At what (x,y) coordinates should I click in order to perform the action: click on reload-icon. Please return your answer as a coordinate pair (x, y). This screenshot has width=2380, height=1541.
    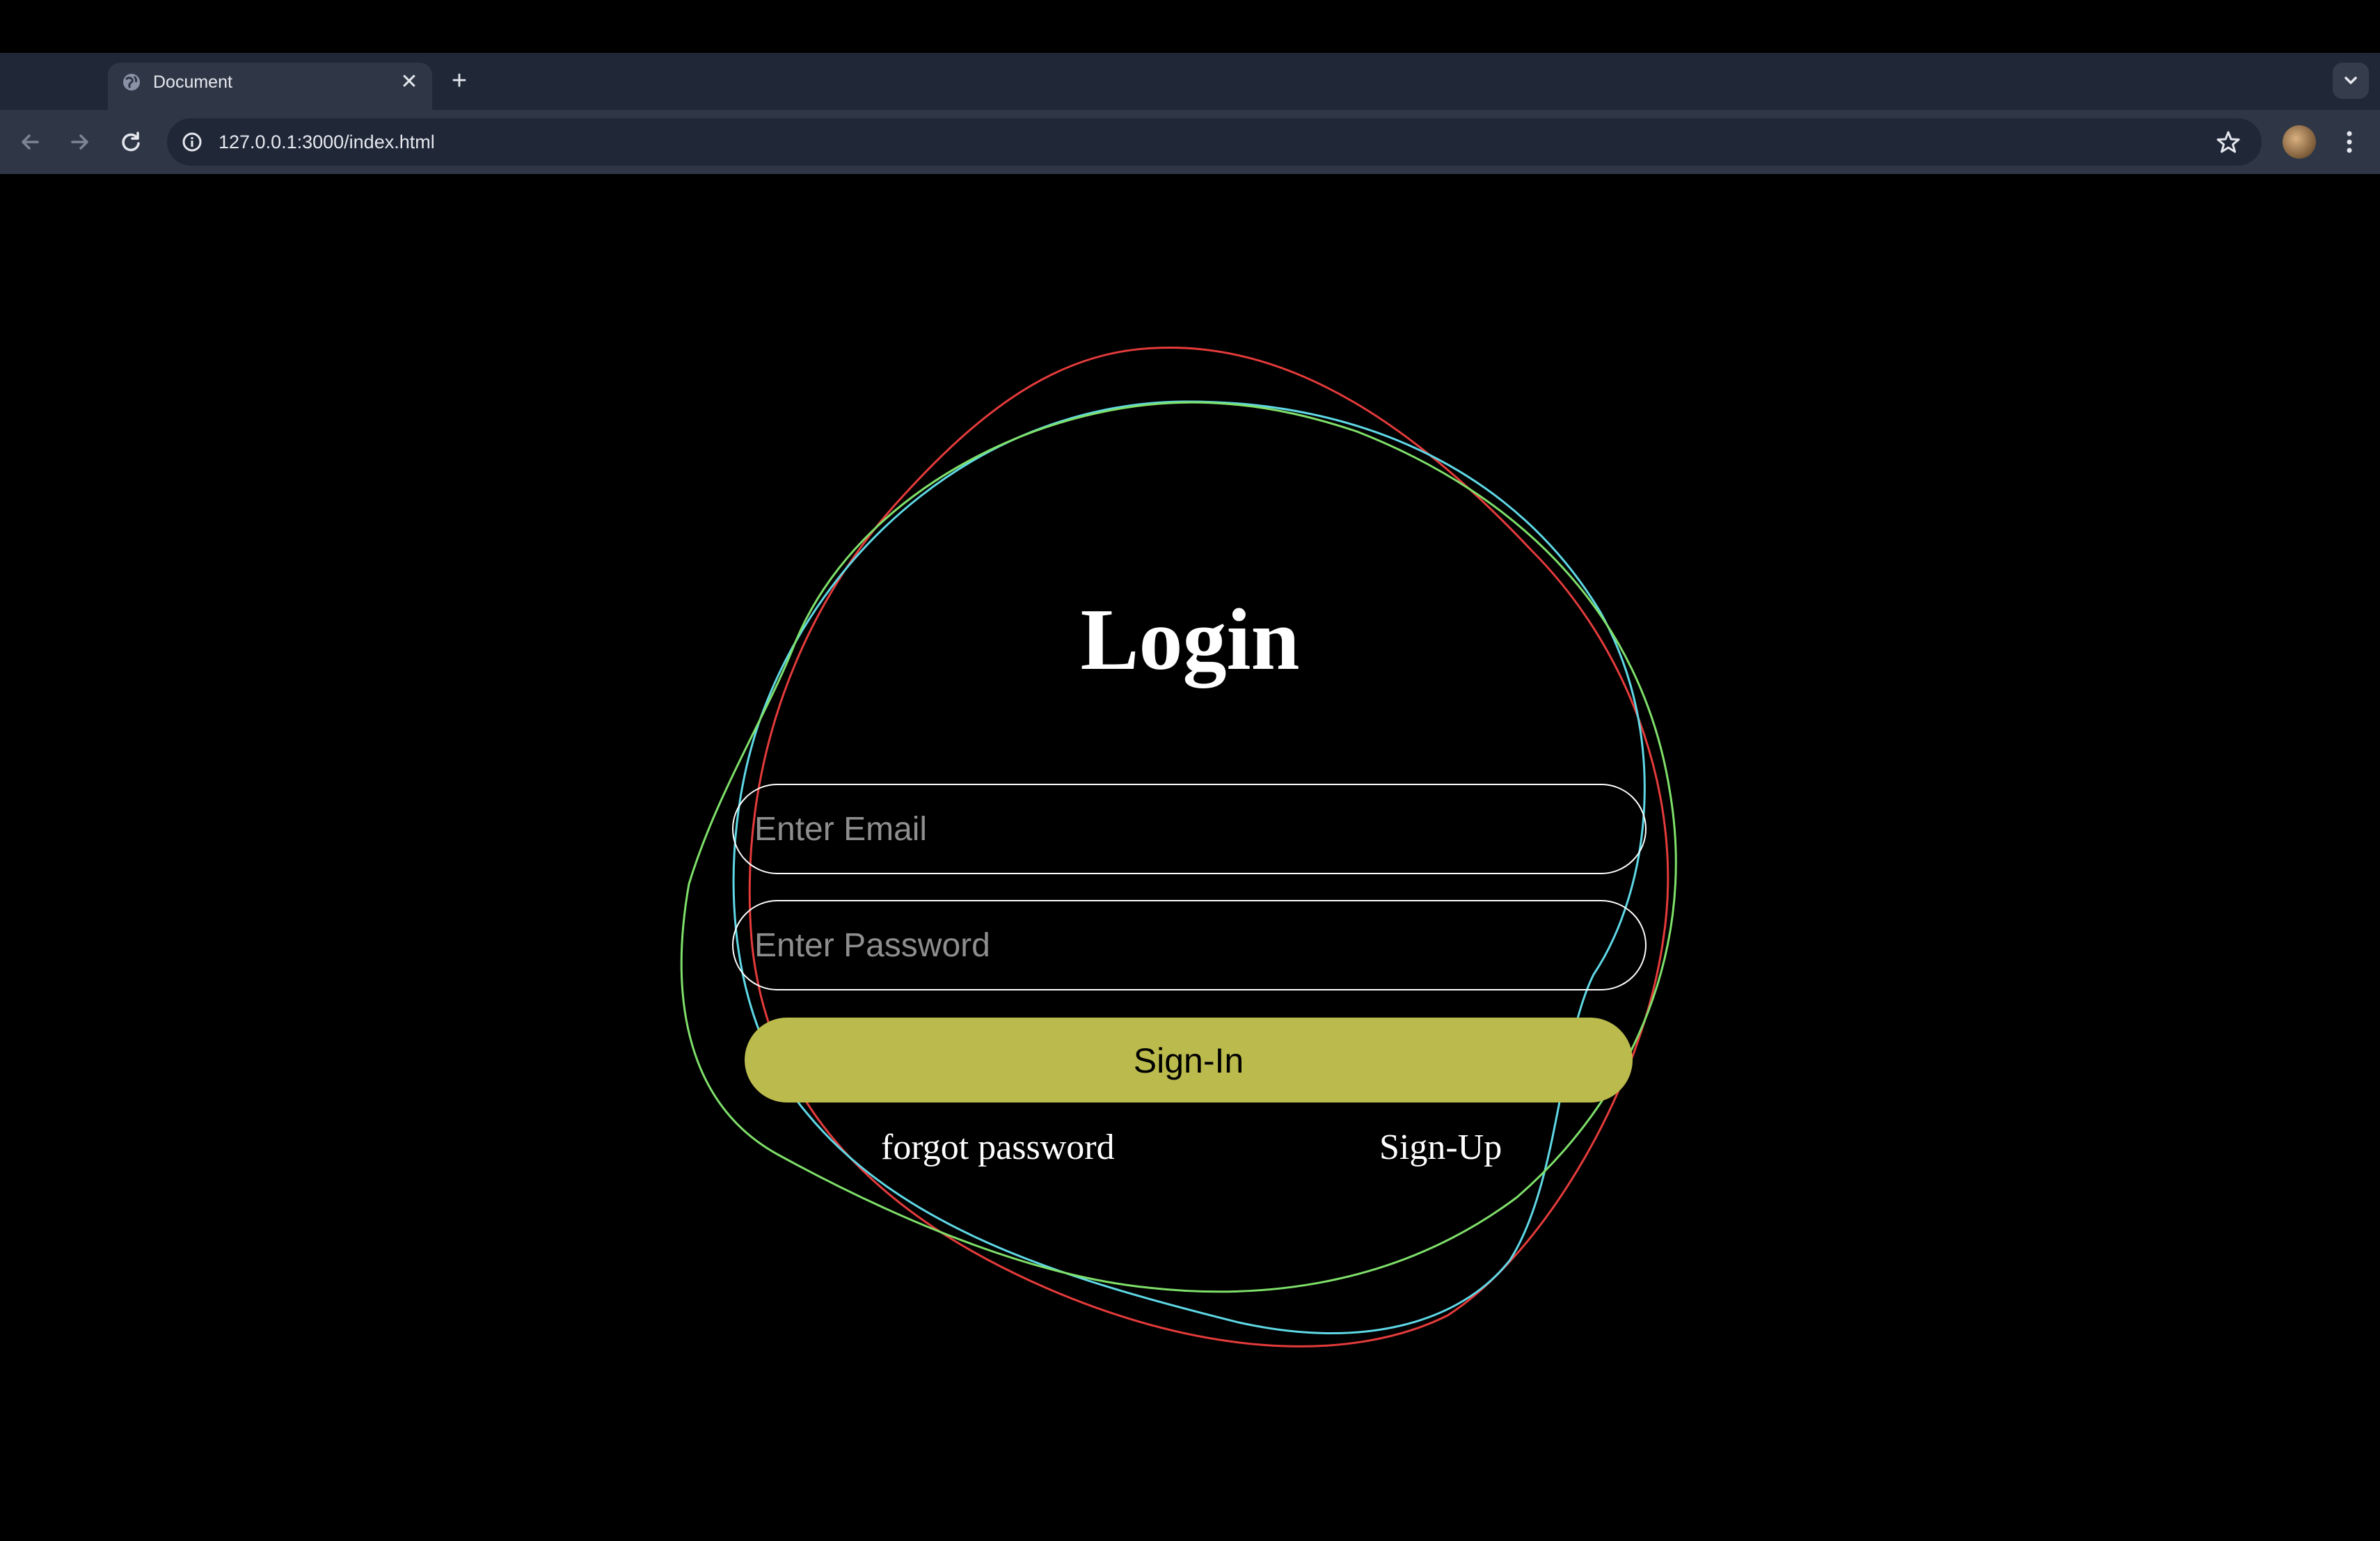
    Looking at the image, I should click on (131, 142).